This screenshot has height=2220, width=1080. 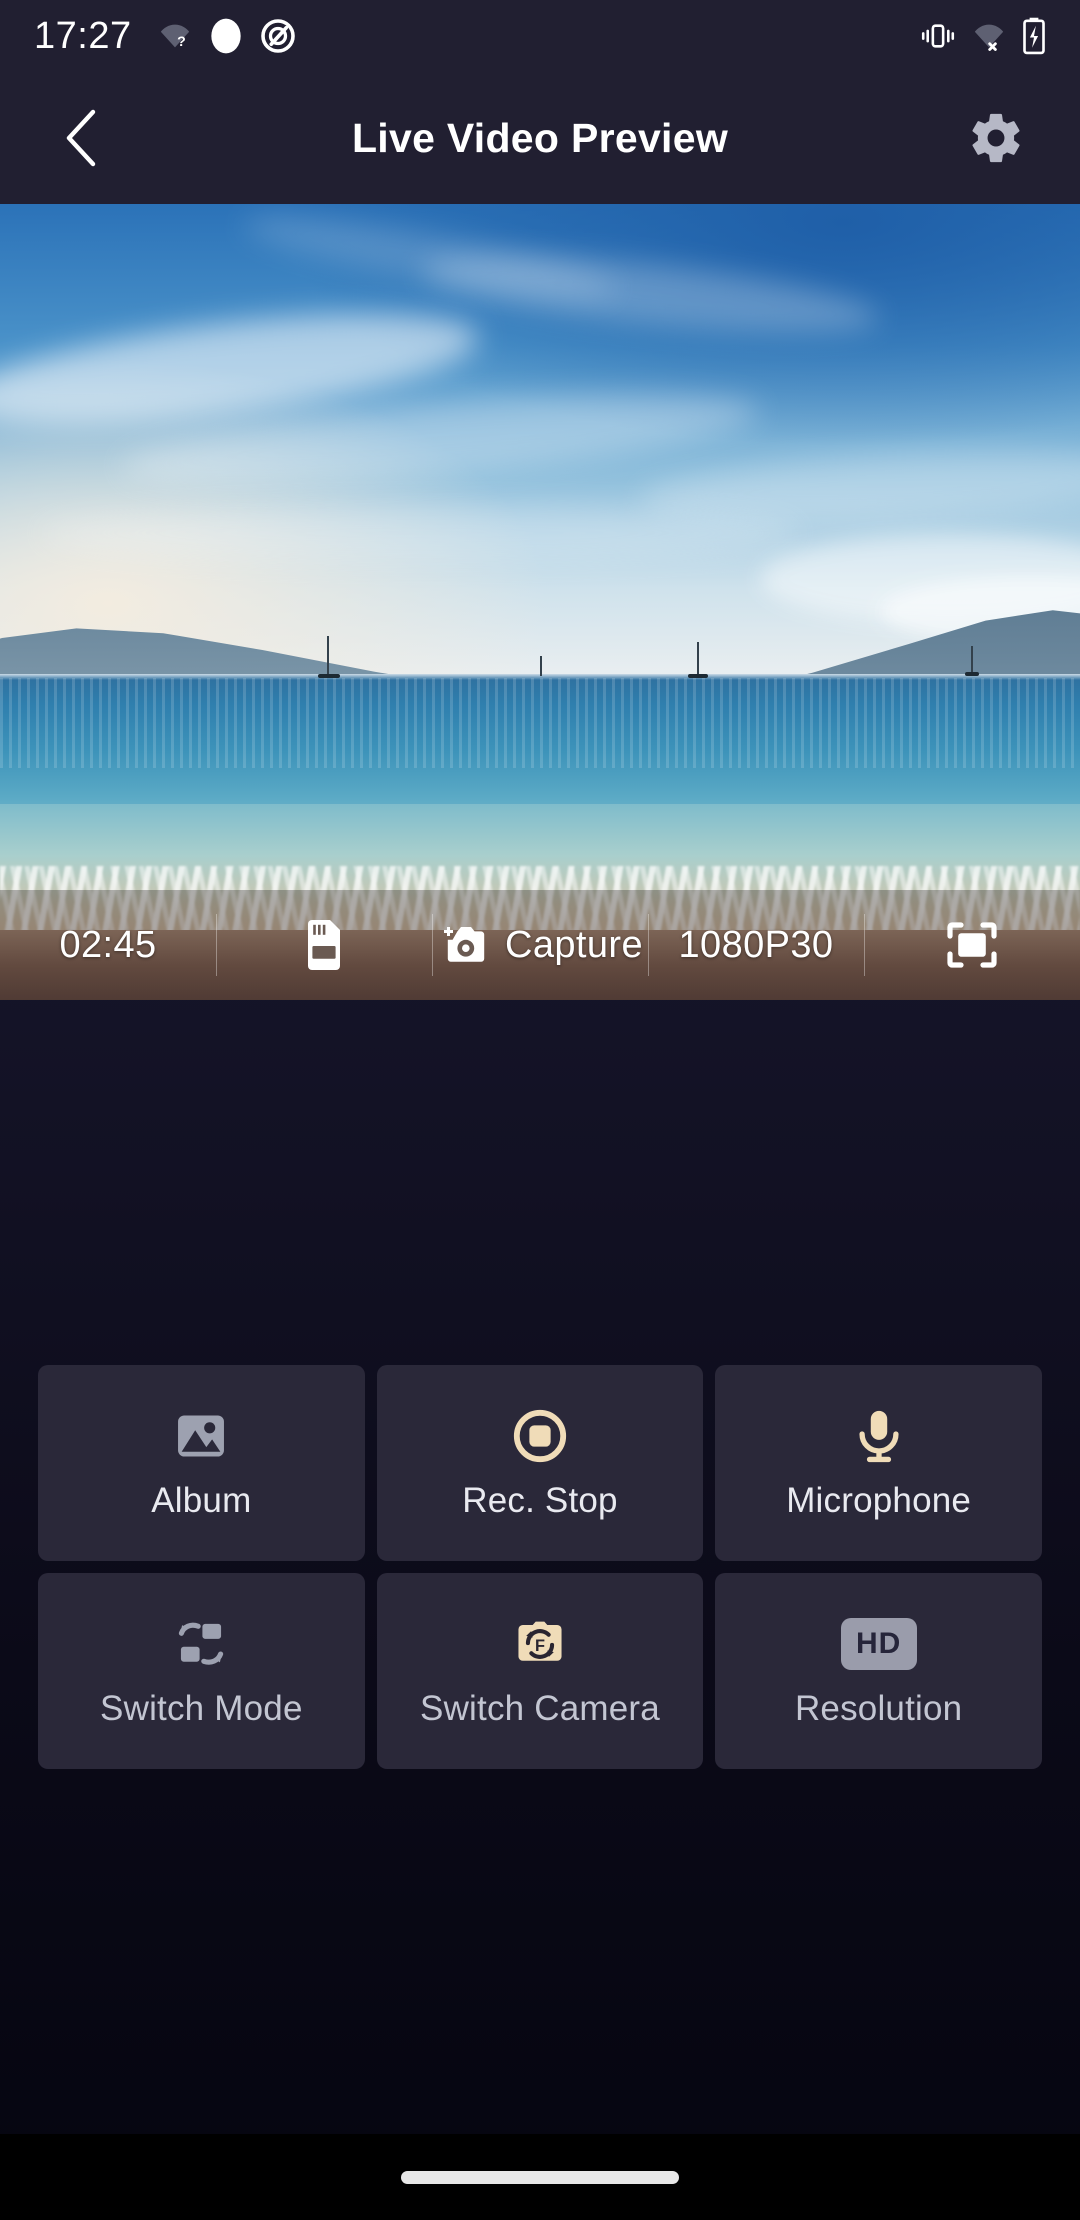 I want to click on rec-stop-button: Rec. Stop, so click(x=540, y=1463).